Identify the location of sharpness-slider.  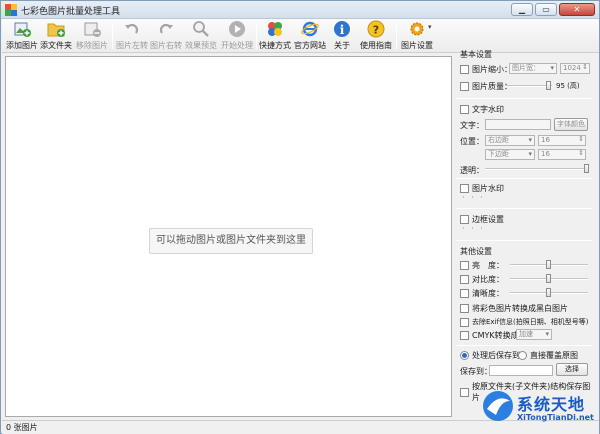
(549, 292).